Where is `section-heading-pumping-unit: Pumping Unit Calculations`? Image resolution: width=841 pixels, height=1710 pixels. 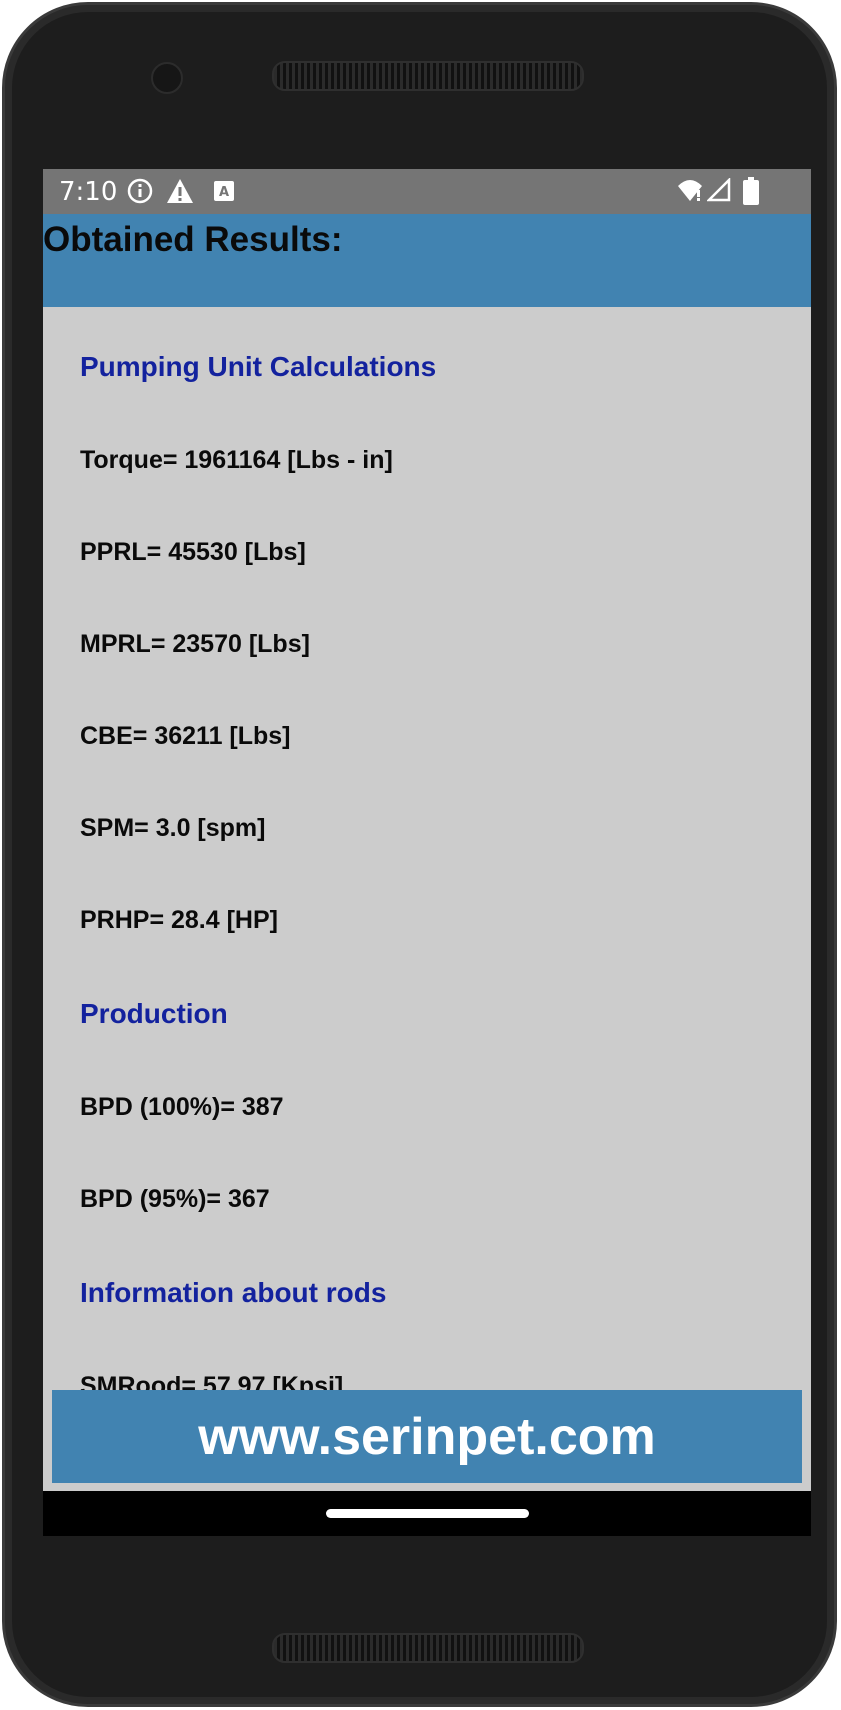 section-heading-pumping-unit: Pumping Unit Calculations is located at coordinates (258, 366).